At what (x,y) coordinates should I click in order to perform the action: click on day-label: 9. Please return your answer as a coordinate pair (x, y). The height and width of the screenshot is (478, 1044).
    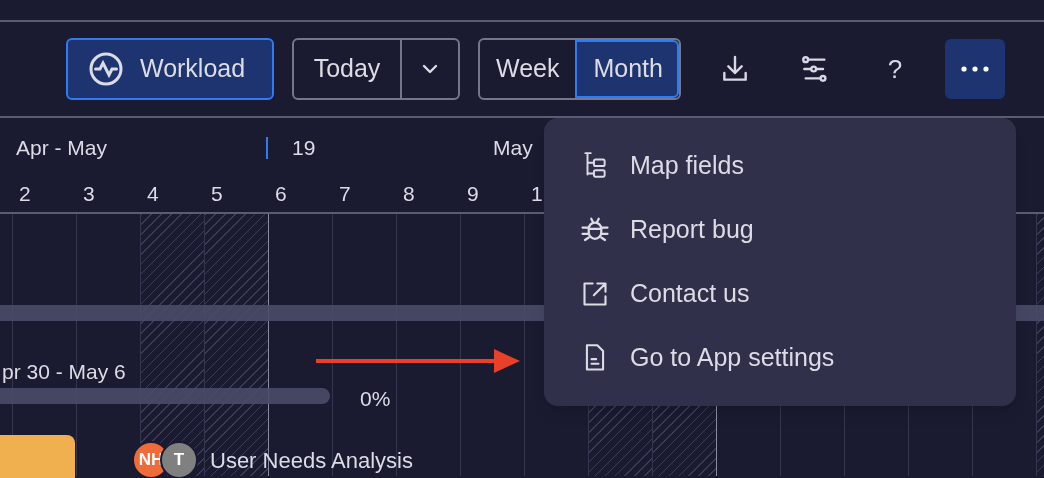
    Looking at the image, I should click on (473, 194).